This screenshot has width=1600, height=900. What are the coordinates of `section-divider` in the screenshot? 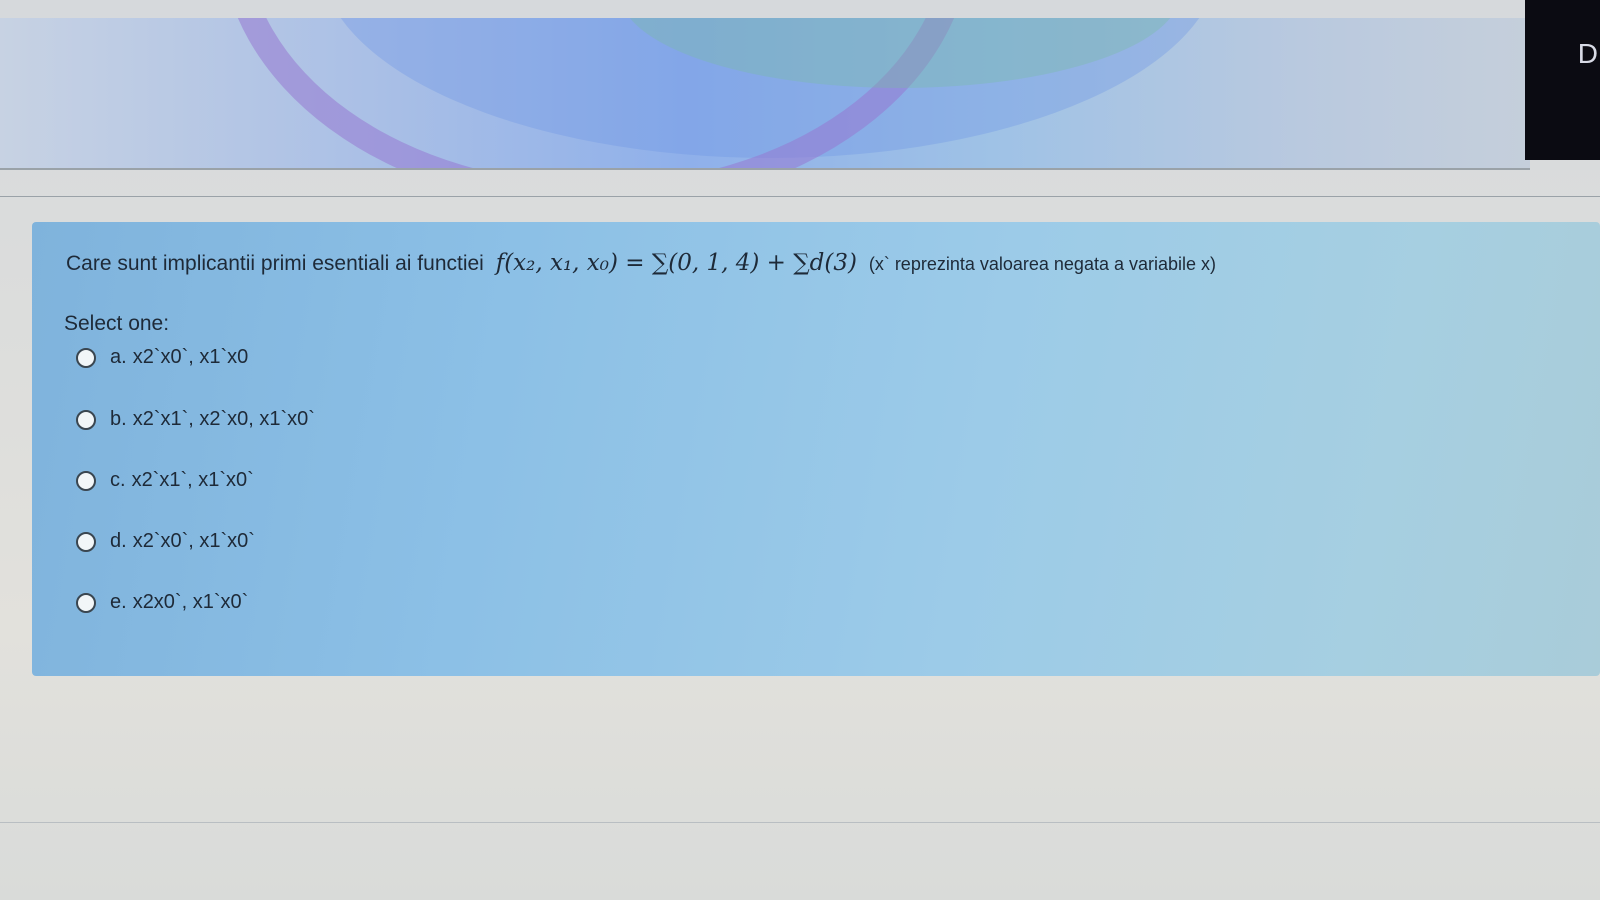 It's located at (800, 196).